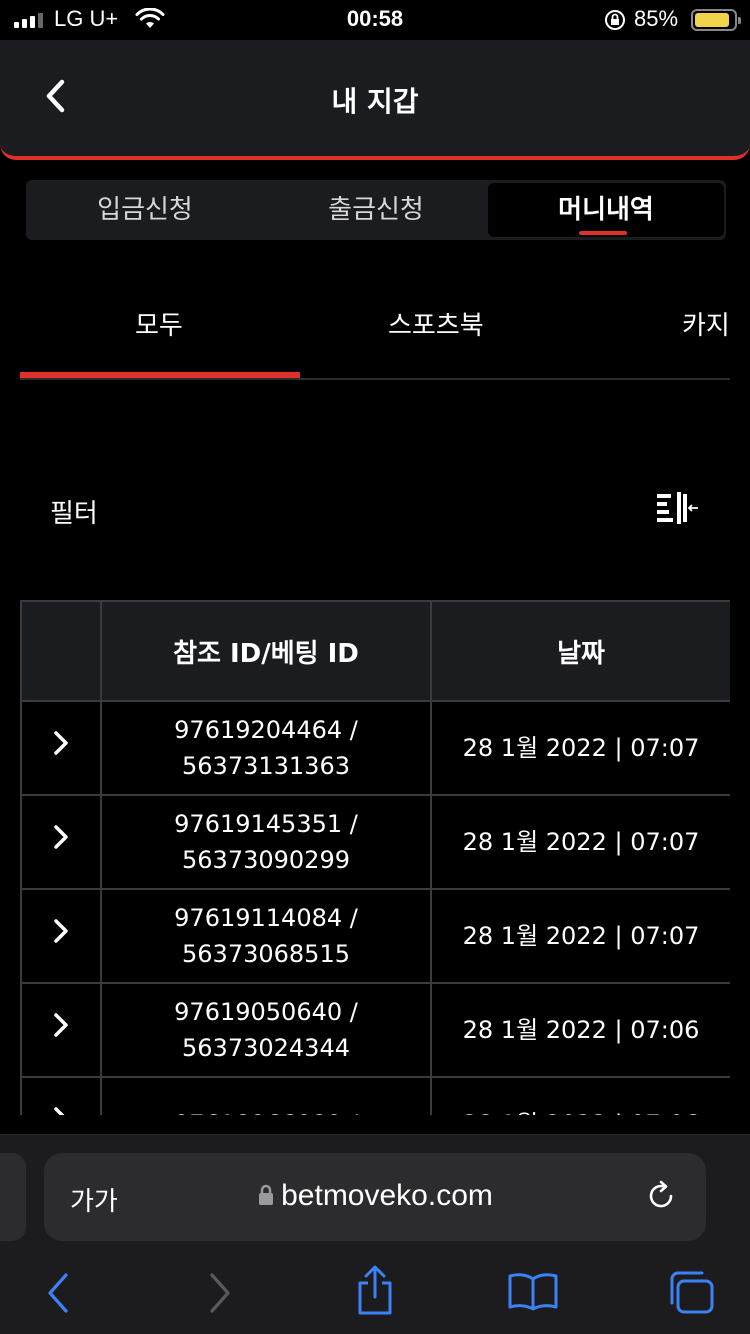  Describe the element at coordinates (375, 1291) in the screenshot. I see `share-icon` at that location.